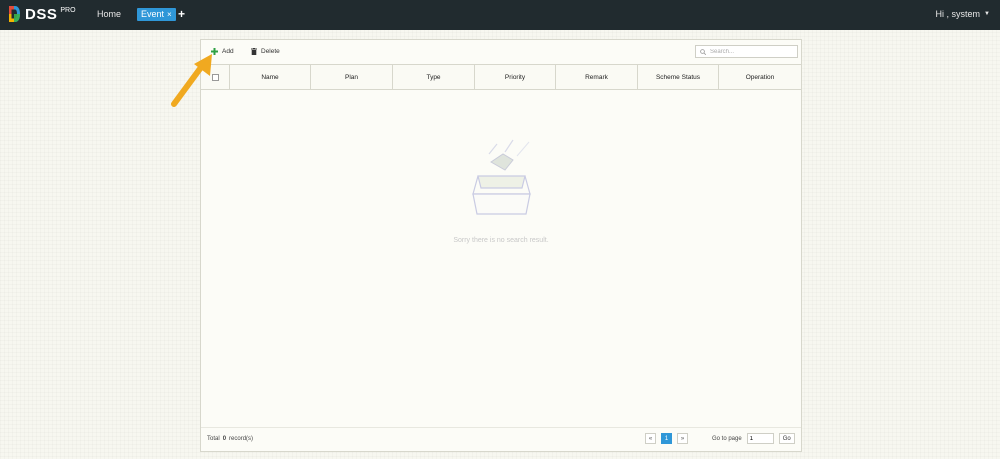 Image resolution: width=1000 pixels, height=459 pixels. Describe the element at coordinates (678, 77) in the screenshot. I see `column-header-scheme-status: Scheme Status` at that location.